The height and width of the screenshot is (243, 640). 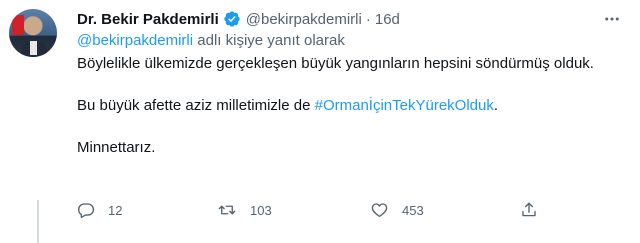 What do you see at coordinates (269, 40) in the screenshot?
I see `reply-to-text: adlı kişiye yanıt olarak` at bounding box center [269, 40].